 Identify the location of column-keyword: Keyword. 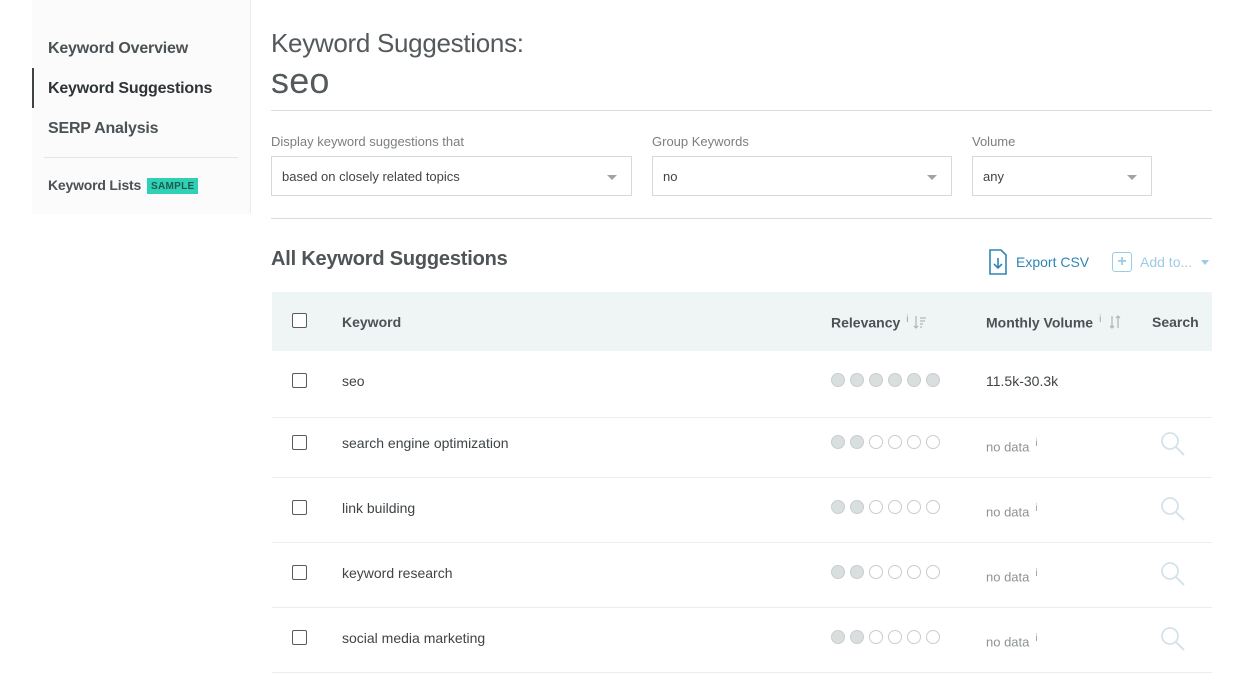
(371, 322).